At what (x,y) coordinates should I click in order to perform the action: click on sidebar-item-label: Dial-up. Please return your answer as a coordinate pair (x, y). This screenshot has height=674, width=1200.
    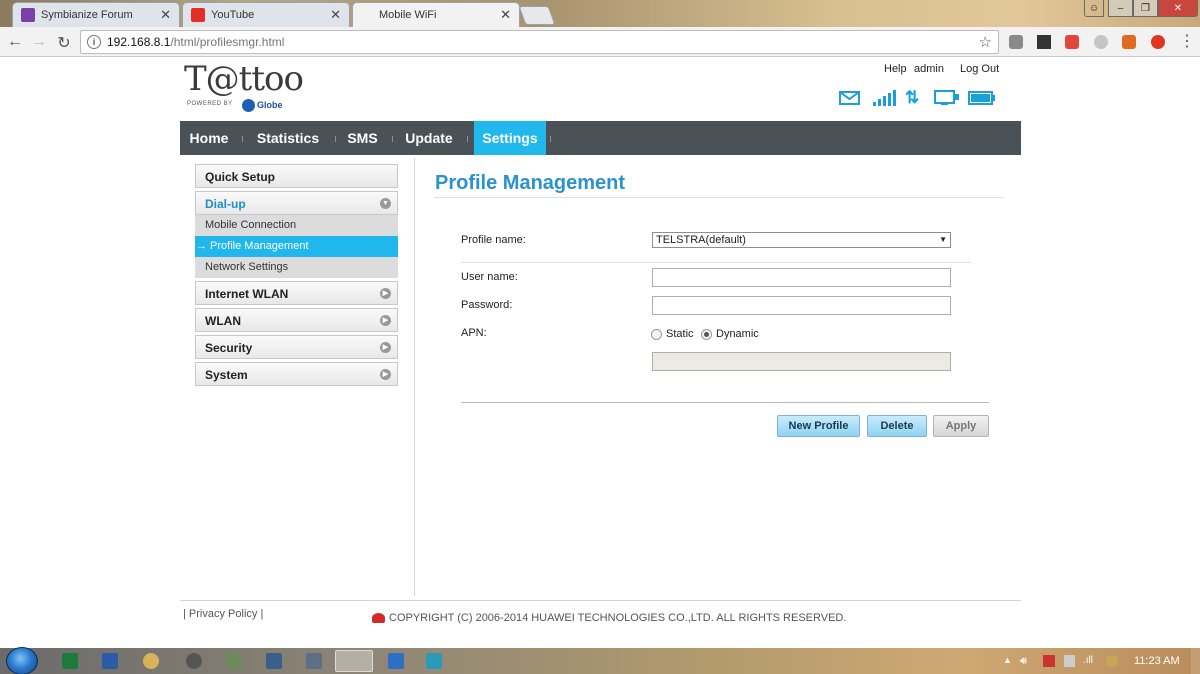
    Looking at the image, I should click on (225, 204).